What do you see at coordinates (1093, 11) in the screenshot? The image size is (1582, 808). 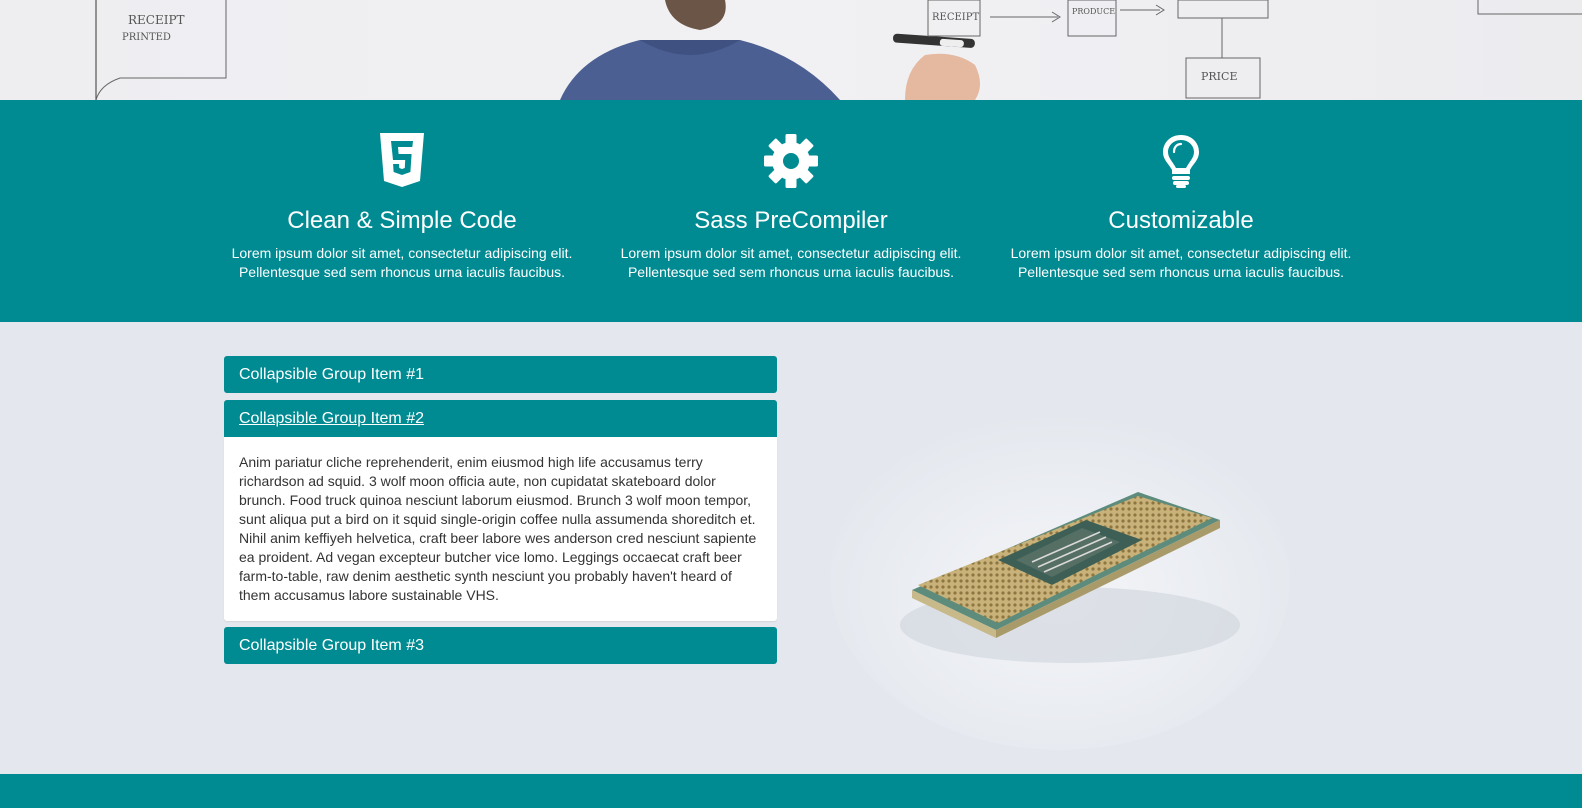 I see `whiteboard-note: PRODUCE` at bounding box center [1093, 11].